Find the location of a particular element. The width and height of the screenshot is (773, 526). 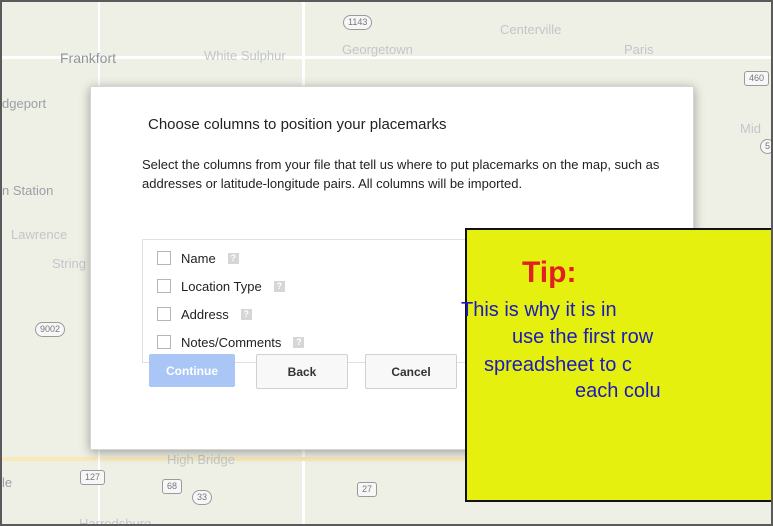

route-shield: 68 is located at coordinates (172, 486).